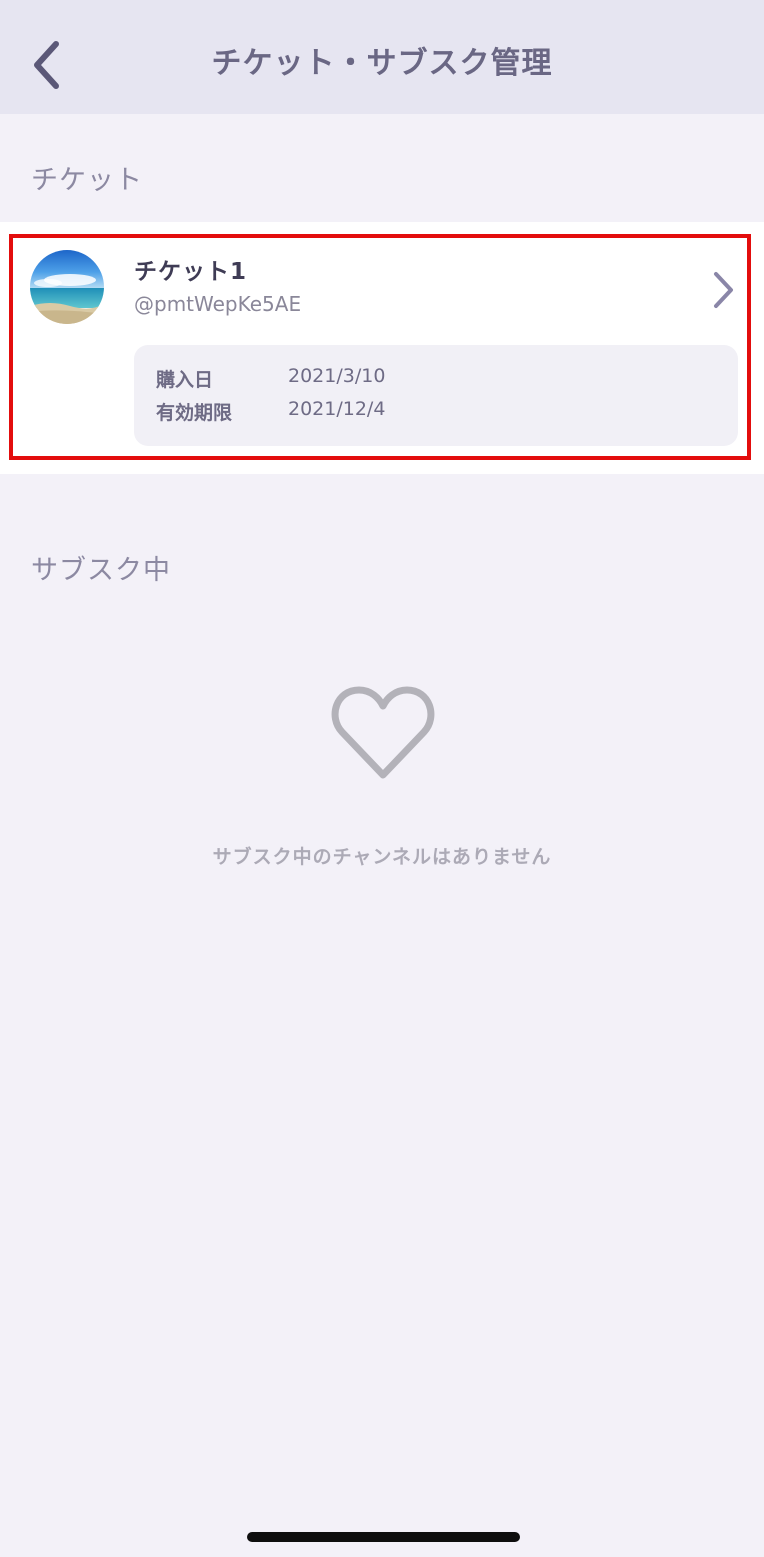  I want to click on nav-header: チケット・サブスク管理, so click(382, 57).